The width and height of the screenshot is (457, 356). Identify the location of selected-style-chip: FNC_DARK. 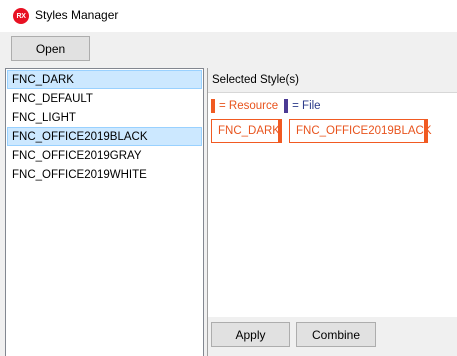
(246, 131).